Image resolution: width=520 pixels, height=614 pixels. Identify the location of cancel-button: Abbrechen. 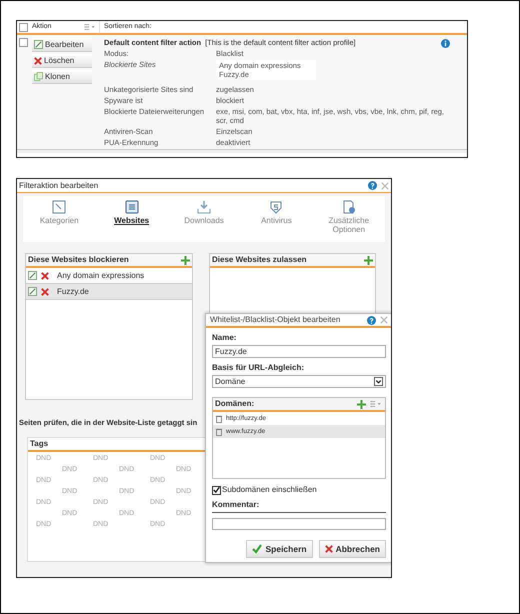
(352, 549).